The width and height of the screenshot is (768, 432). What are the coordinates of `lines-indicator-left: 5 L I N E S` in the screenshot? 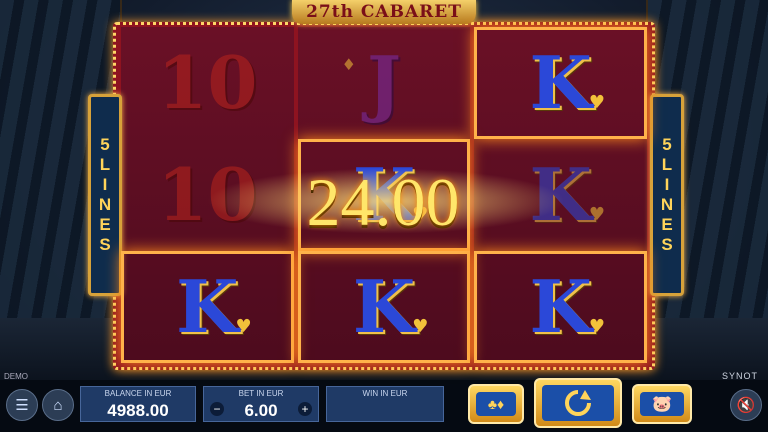 It's located at (105, 195).